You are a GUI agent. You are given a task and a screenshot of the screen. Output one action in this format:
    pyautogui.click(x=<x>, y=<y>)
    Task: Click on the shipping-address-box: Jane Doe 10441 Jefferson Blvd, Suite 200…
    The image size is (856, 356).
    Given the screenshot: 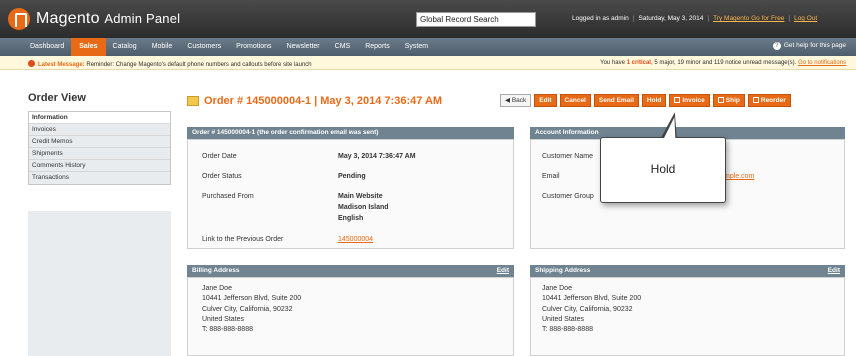 What is the action you would take?
    pyautogui.click(x=687, y=316)
    